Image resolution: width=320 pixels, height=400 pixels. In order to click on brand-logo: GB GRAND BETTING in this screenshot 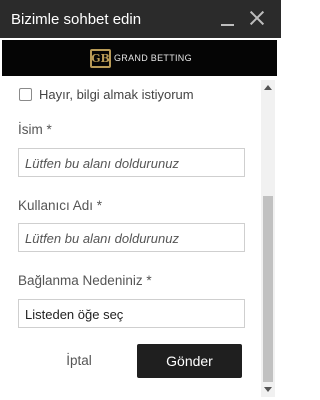, I will do `click(141, 58)`.